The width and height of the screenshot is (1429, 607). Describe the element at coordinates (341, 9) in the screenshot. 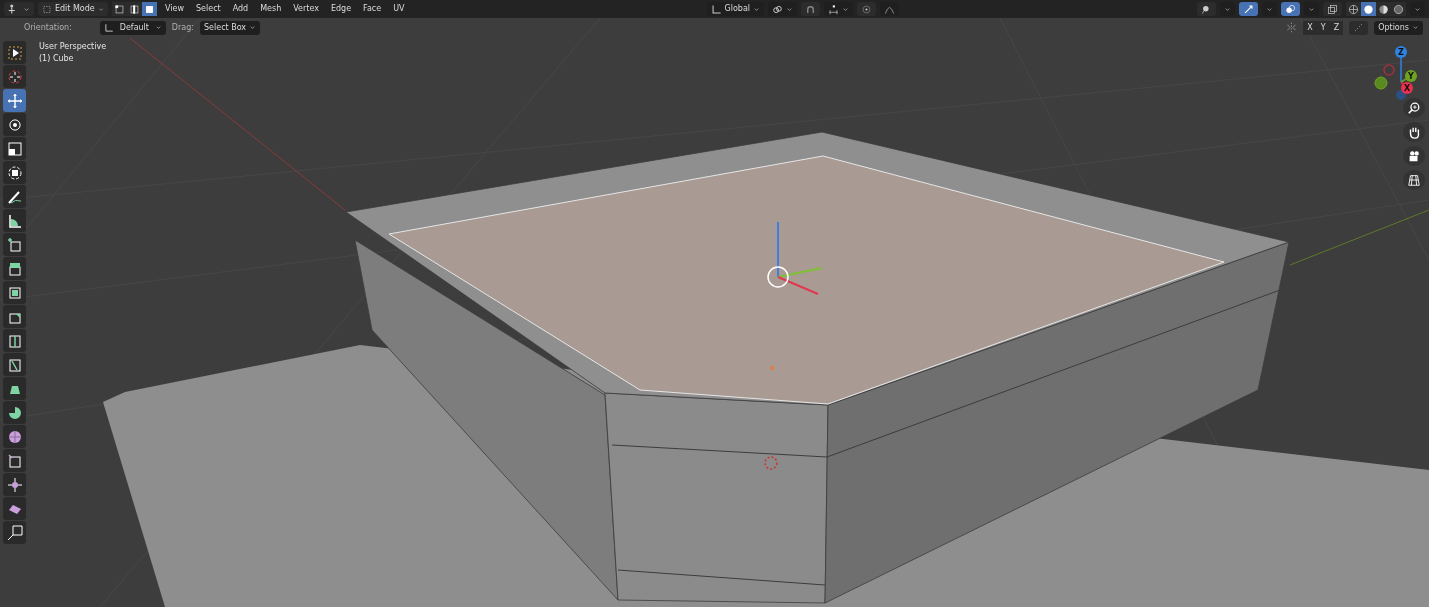

I see `menu-item: Edge` at that location.